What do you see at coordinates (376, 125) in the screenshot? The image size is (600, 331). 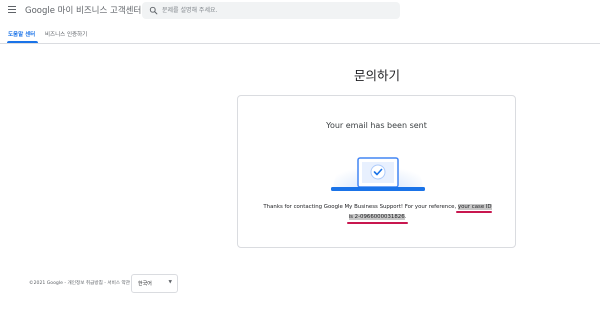 I see `card-title: Your email has been sent` at bounding box center [376, 125].